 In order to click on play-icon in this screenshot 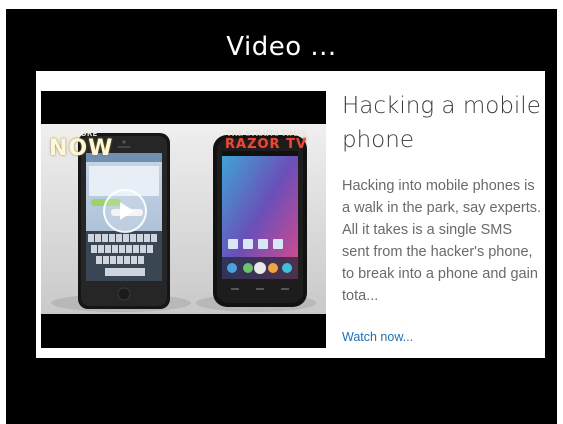, I will do `click(125, 211)`.